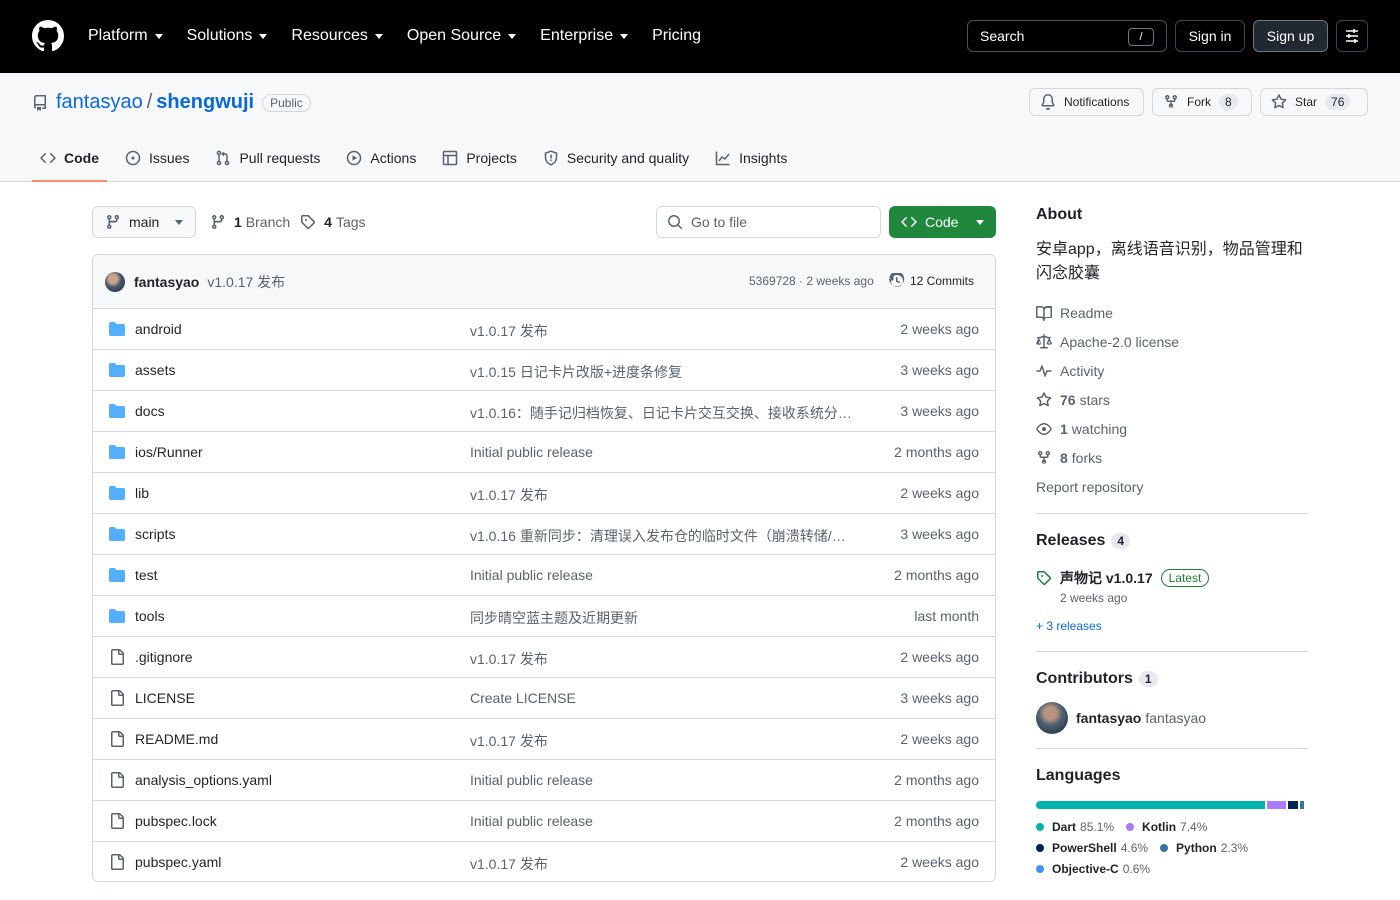 Image resolution: width=1400 pixels, height=900 pixels. I want to click on commit-message-link: v1.0.17 发布, so click(246, 282).